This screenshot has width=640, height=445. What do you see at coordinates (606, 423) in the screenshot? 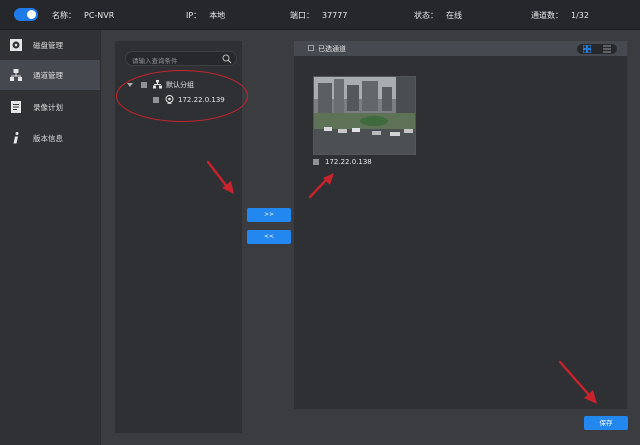
I see `save-button: 保存` at bounding box center [606, 423].